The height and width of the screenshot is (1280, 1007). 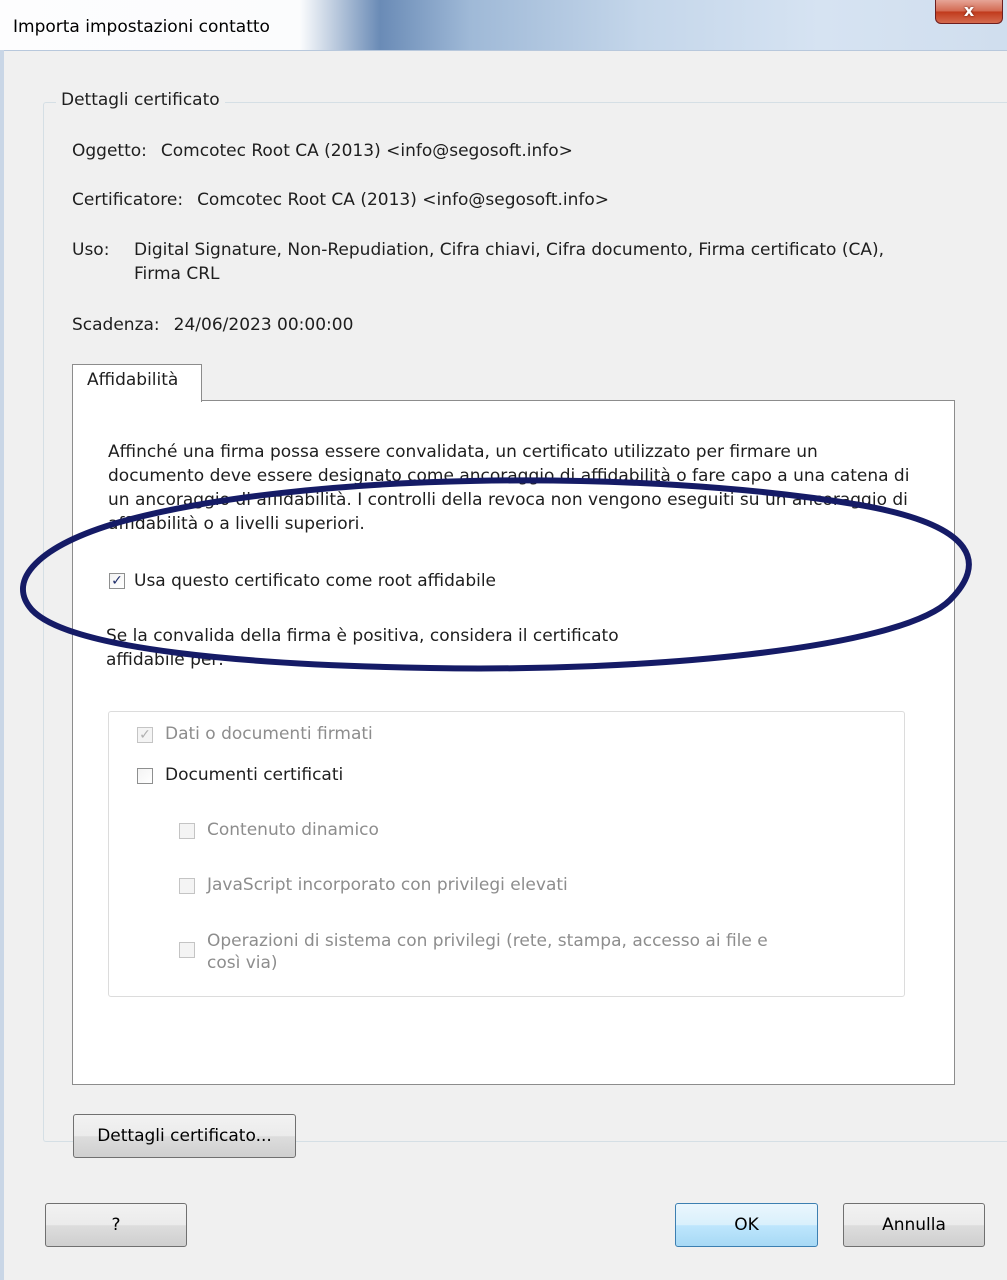 I want to click on ok-button: OK, so click(x=746, y=1225).